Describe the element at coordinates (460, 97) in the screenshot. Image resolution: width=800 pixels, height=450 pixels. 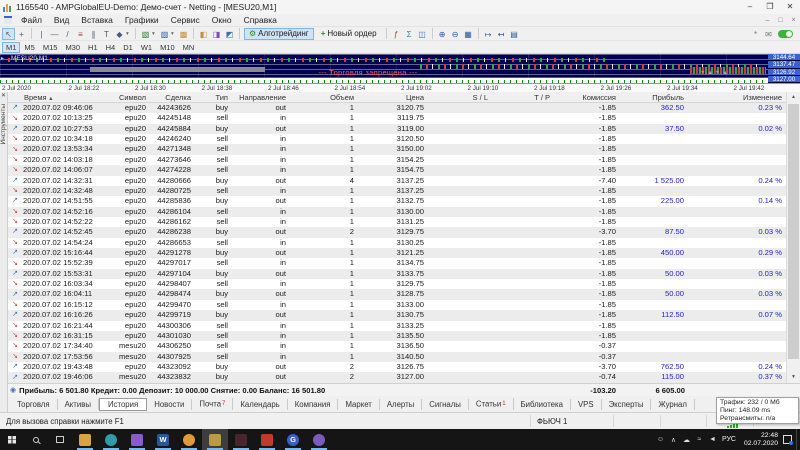
I see `column-header-7: S / L` at that location.